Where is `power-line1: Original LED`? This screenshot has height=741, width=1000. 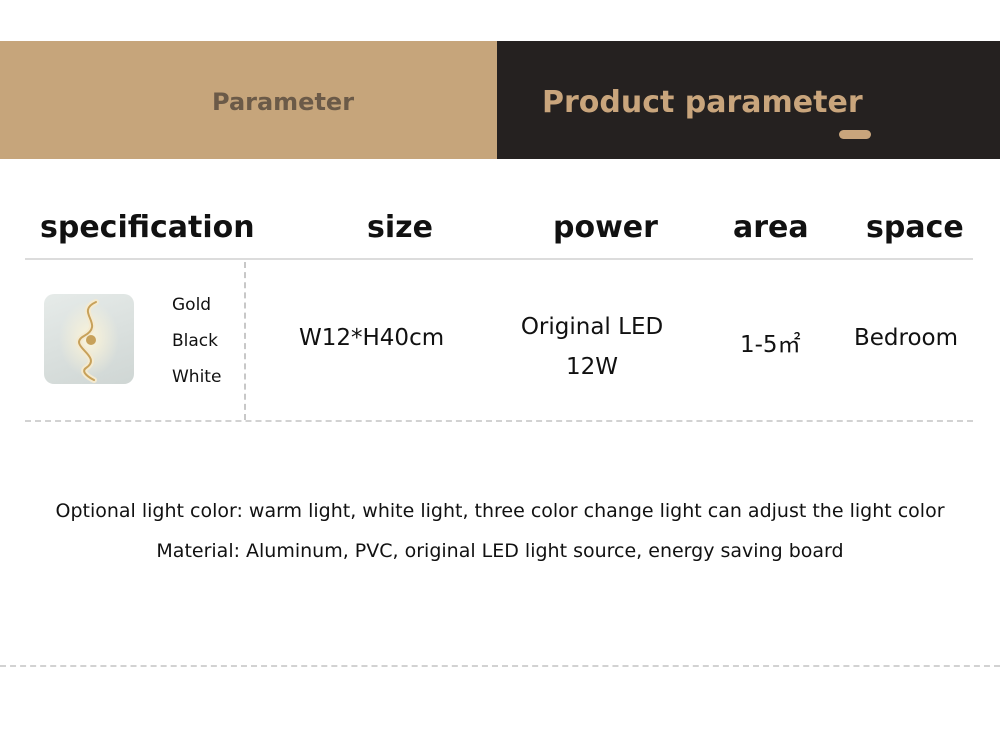 power-line1: Original LED is located at coordinates (592, 327).